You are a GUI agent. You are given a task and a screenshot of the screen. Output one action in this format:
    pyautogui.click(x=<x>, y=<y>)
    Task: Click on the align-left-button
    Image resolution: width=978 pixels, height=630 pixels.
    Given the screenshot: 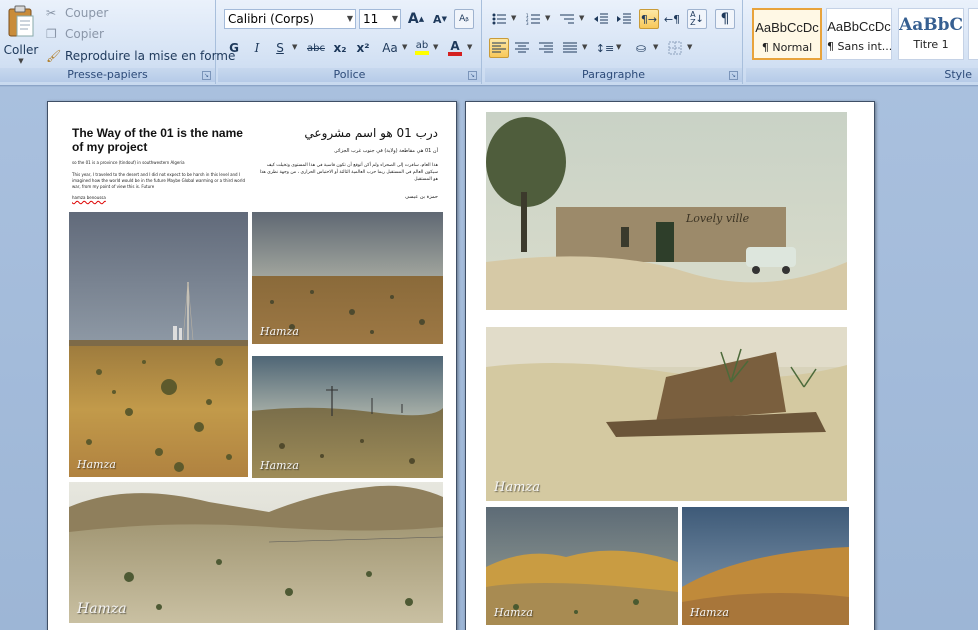 What is the action you would take?
    pyautogui.click(x=499, y=48)
    